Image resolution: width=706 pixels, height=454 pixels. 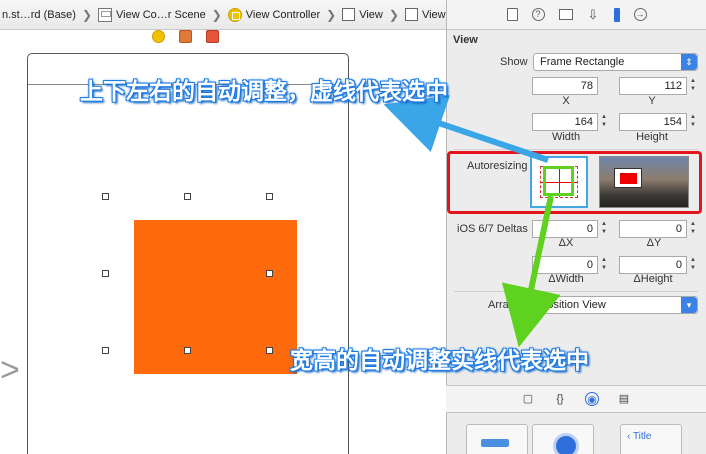 What do you see at coordinates (576, 399) in the screenshot?
I see `library-tab-bar: ▢ {} ◉ ▤` at bounding box center [576, 399].